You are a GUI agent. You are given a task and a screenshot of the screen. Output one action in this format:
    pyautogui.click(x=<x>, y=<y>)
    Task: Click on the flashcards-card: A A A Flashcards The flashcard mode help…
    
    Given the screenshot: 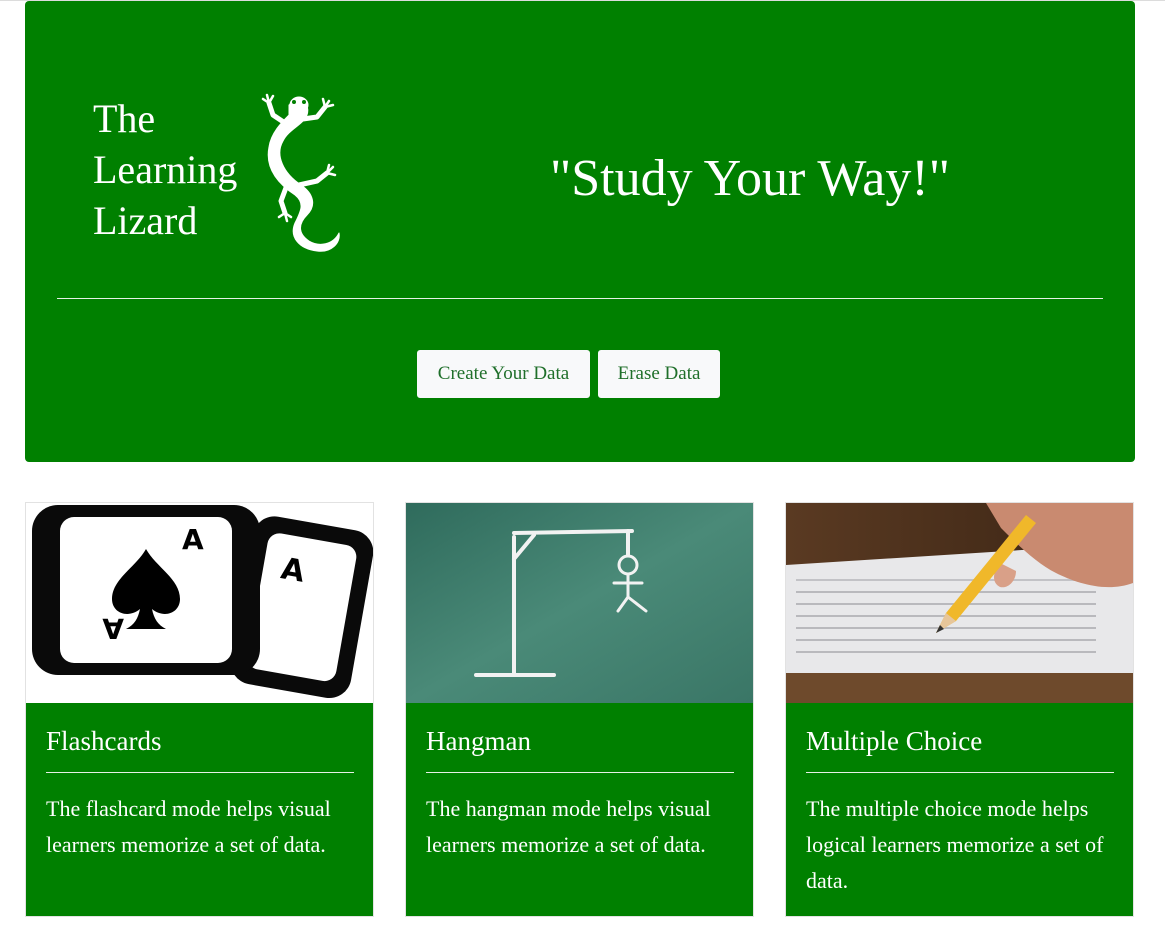 What is the action you would take?
    pyautogui.click(x=199, y=709)
    